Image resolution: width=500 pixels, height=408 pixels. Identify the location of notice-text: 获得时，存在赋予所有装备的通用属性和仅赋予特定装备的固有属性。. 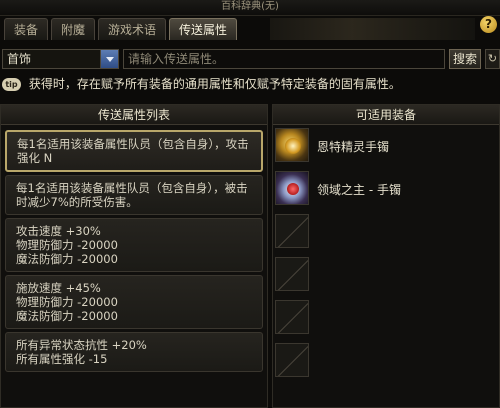
(214, 84).